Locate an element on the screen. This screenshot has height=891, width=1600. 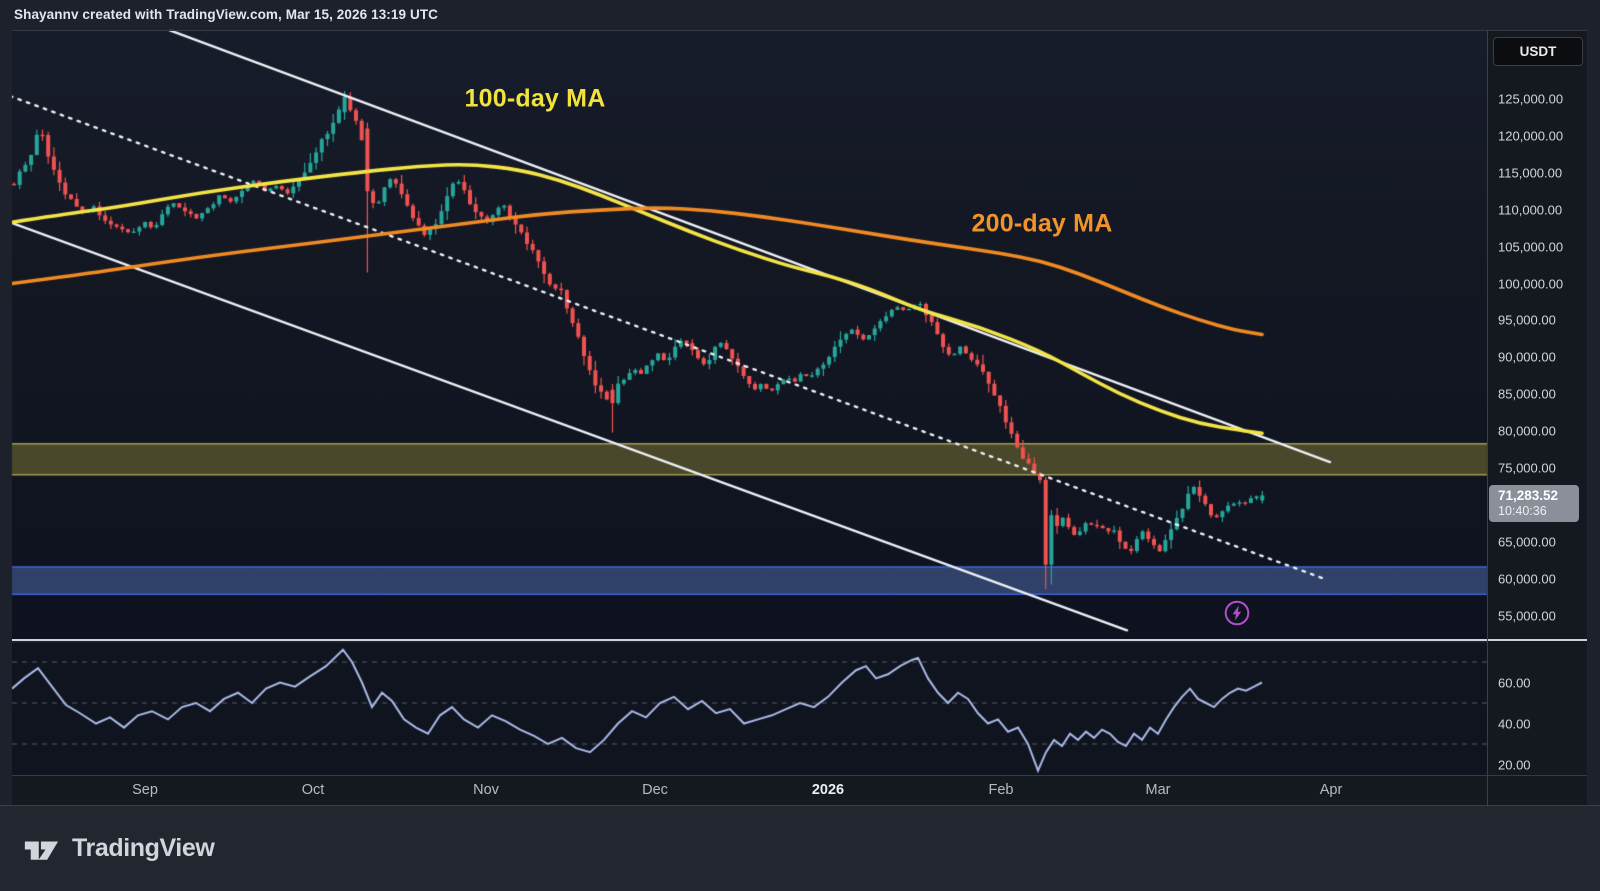
footer-bar: TradingView is located at coordinates (800, 848).